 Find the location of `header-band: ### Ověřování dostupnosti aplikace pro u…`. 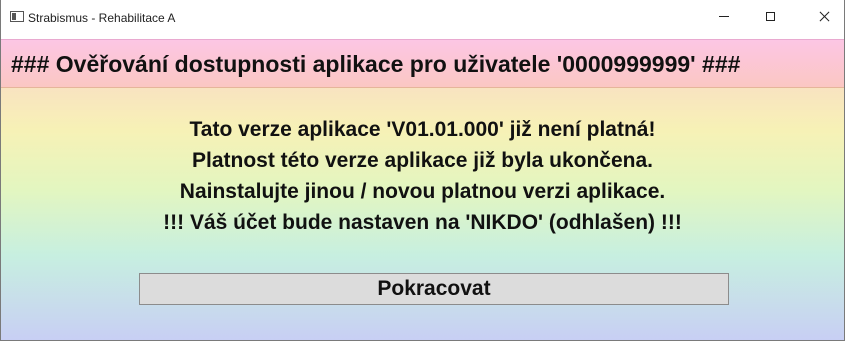

header-band: ### Ověřování dostupnosti aplikace pro u… is located at coordinates (422, 63).